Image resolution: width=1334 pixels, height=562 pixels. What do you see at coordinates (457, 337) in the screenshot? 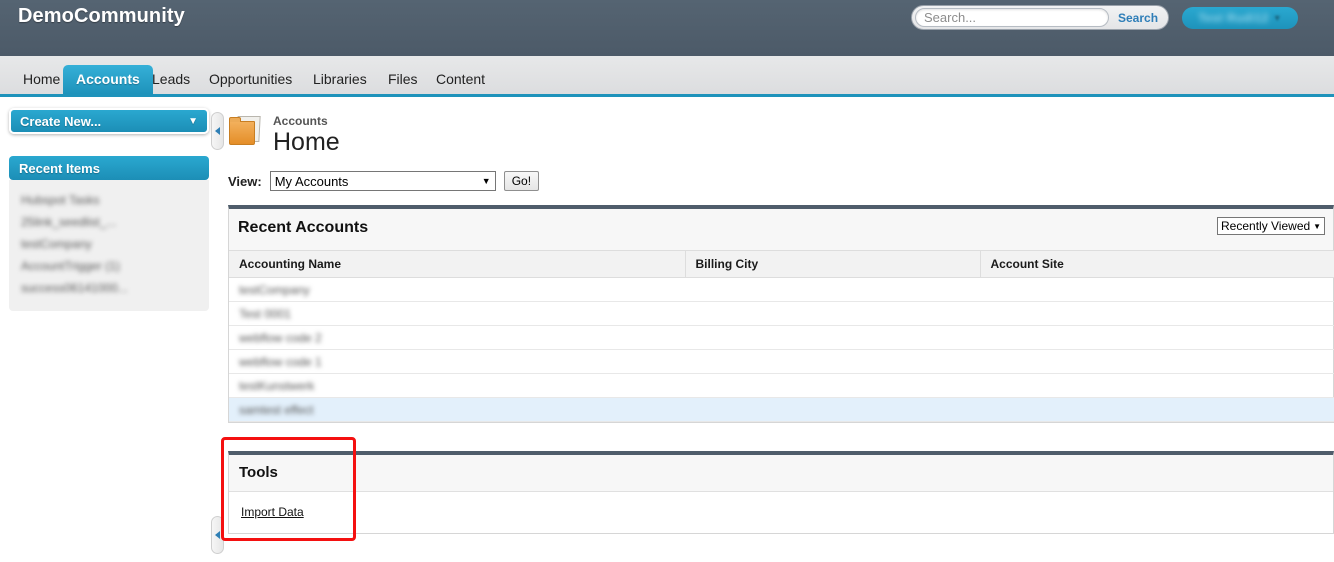
I see `cell-account-name: webflow code 2` at bounding box center [457, 337].